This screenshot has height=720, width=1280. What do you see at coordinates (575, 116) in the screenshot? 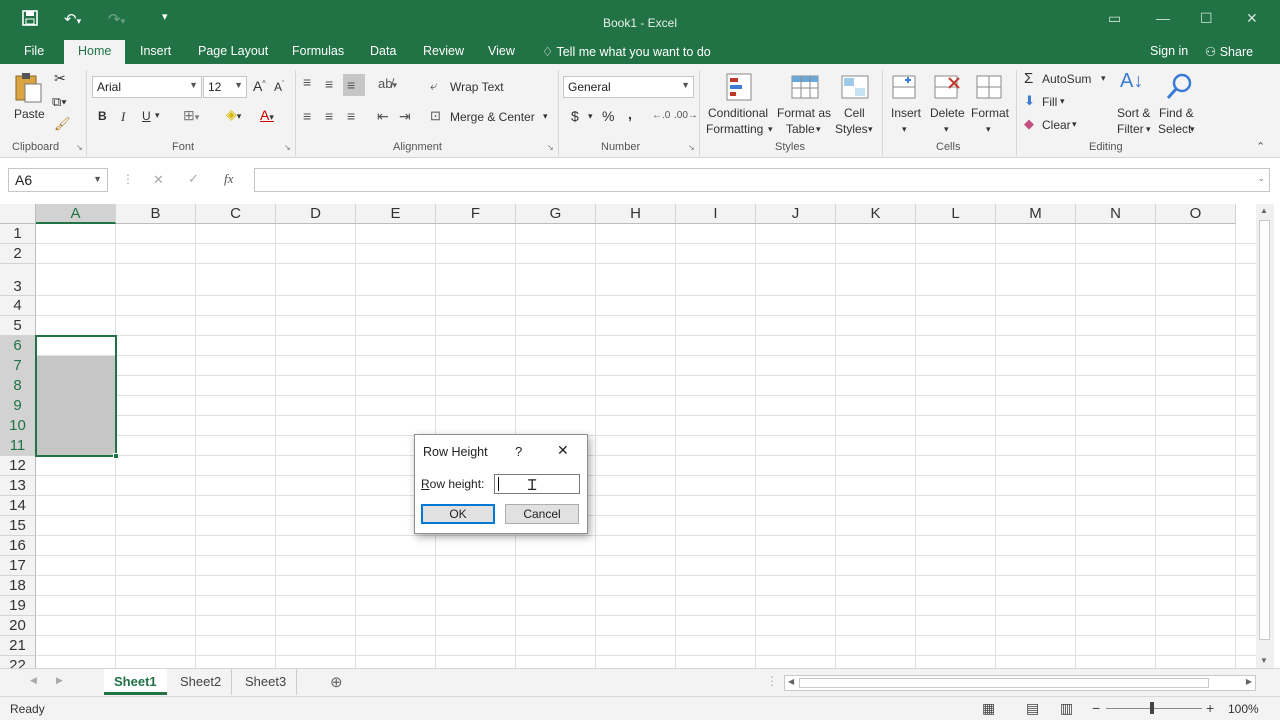
I see `currency-button: $` at bounding box center [575, 116].